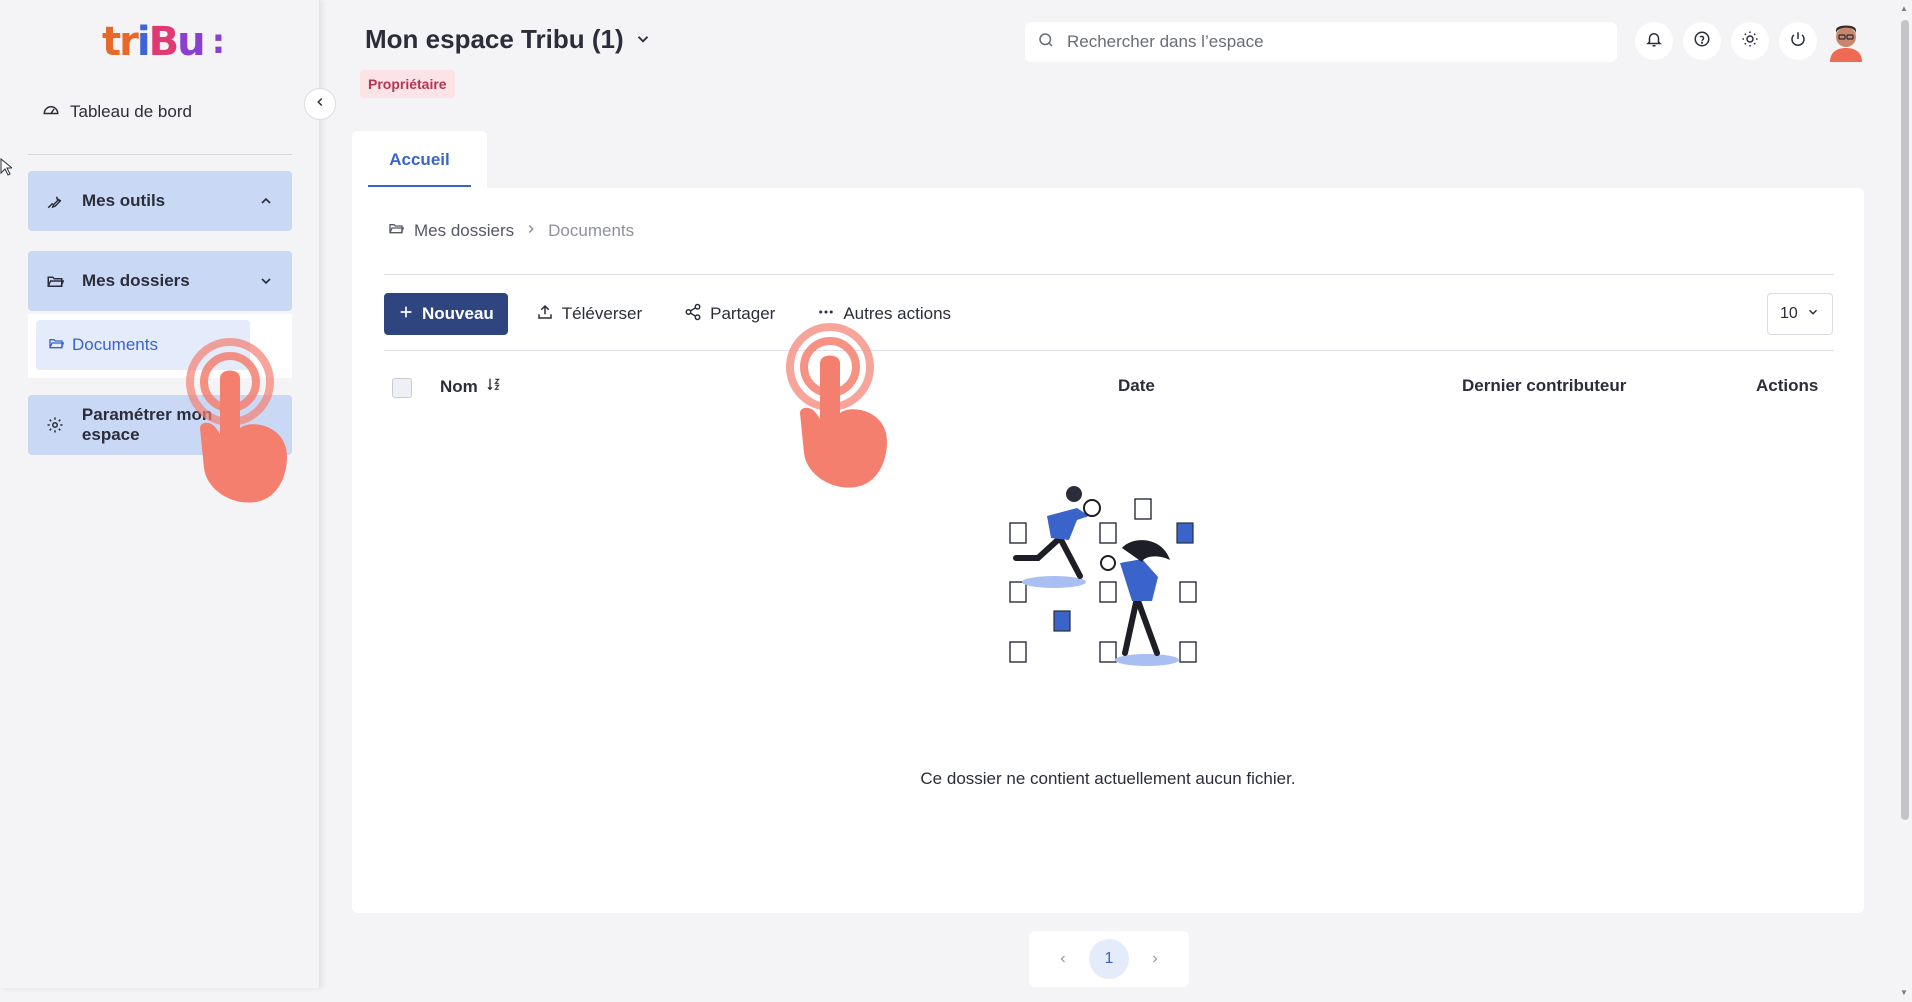  I want to click on search-bar, so click(1321, 42).